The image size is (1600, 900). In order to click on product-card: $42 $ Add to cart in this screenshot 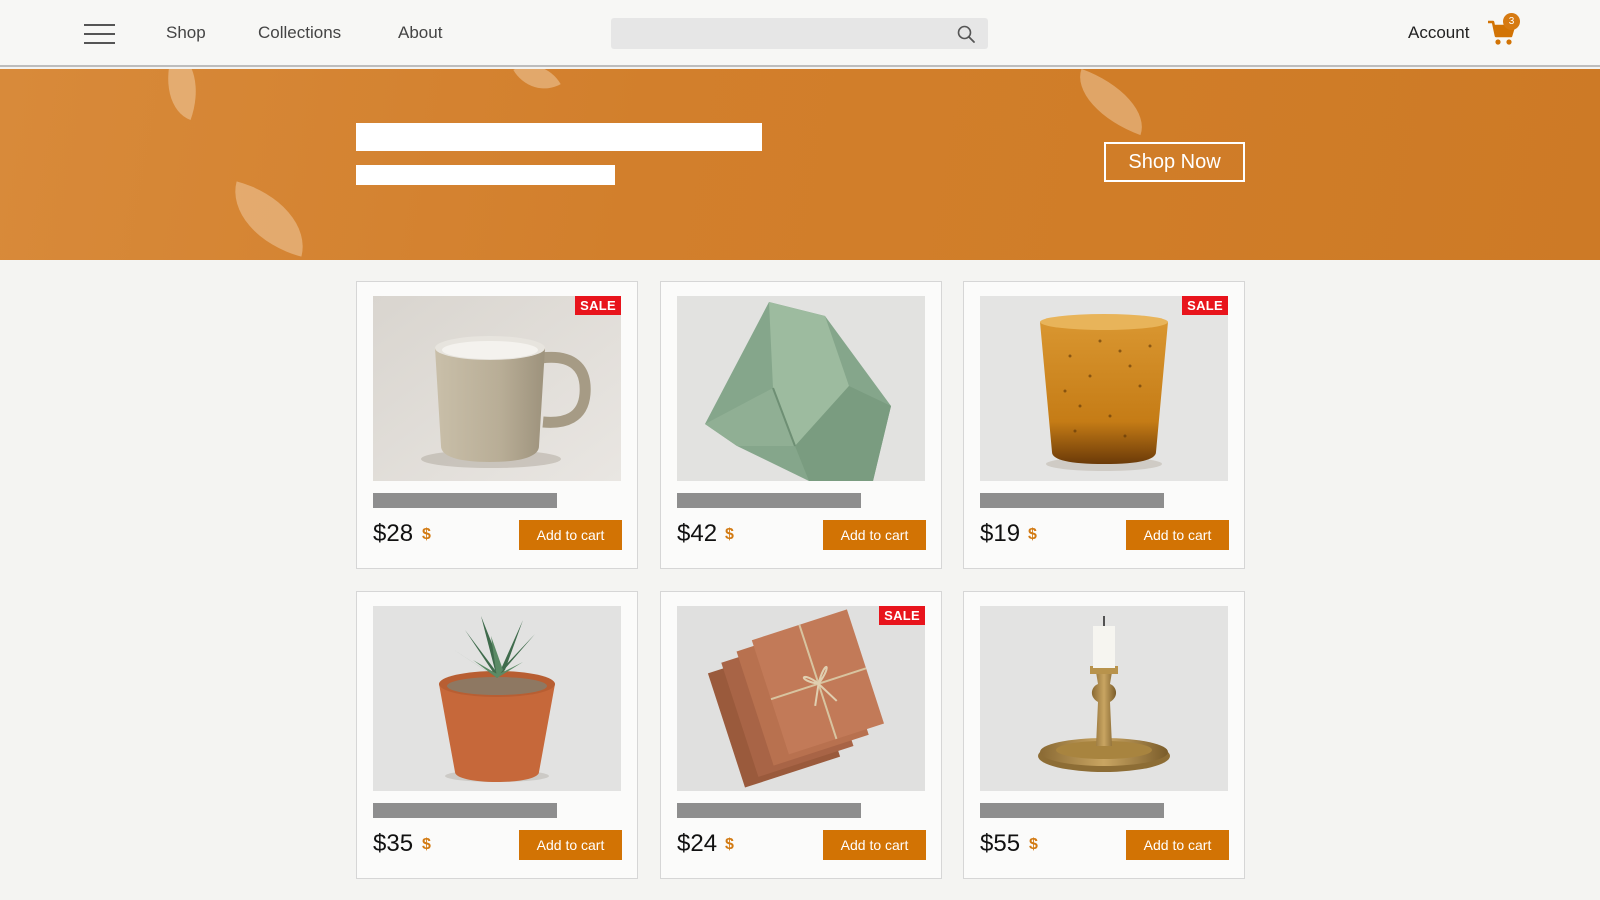, I will do `click(801, 425)`.